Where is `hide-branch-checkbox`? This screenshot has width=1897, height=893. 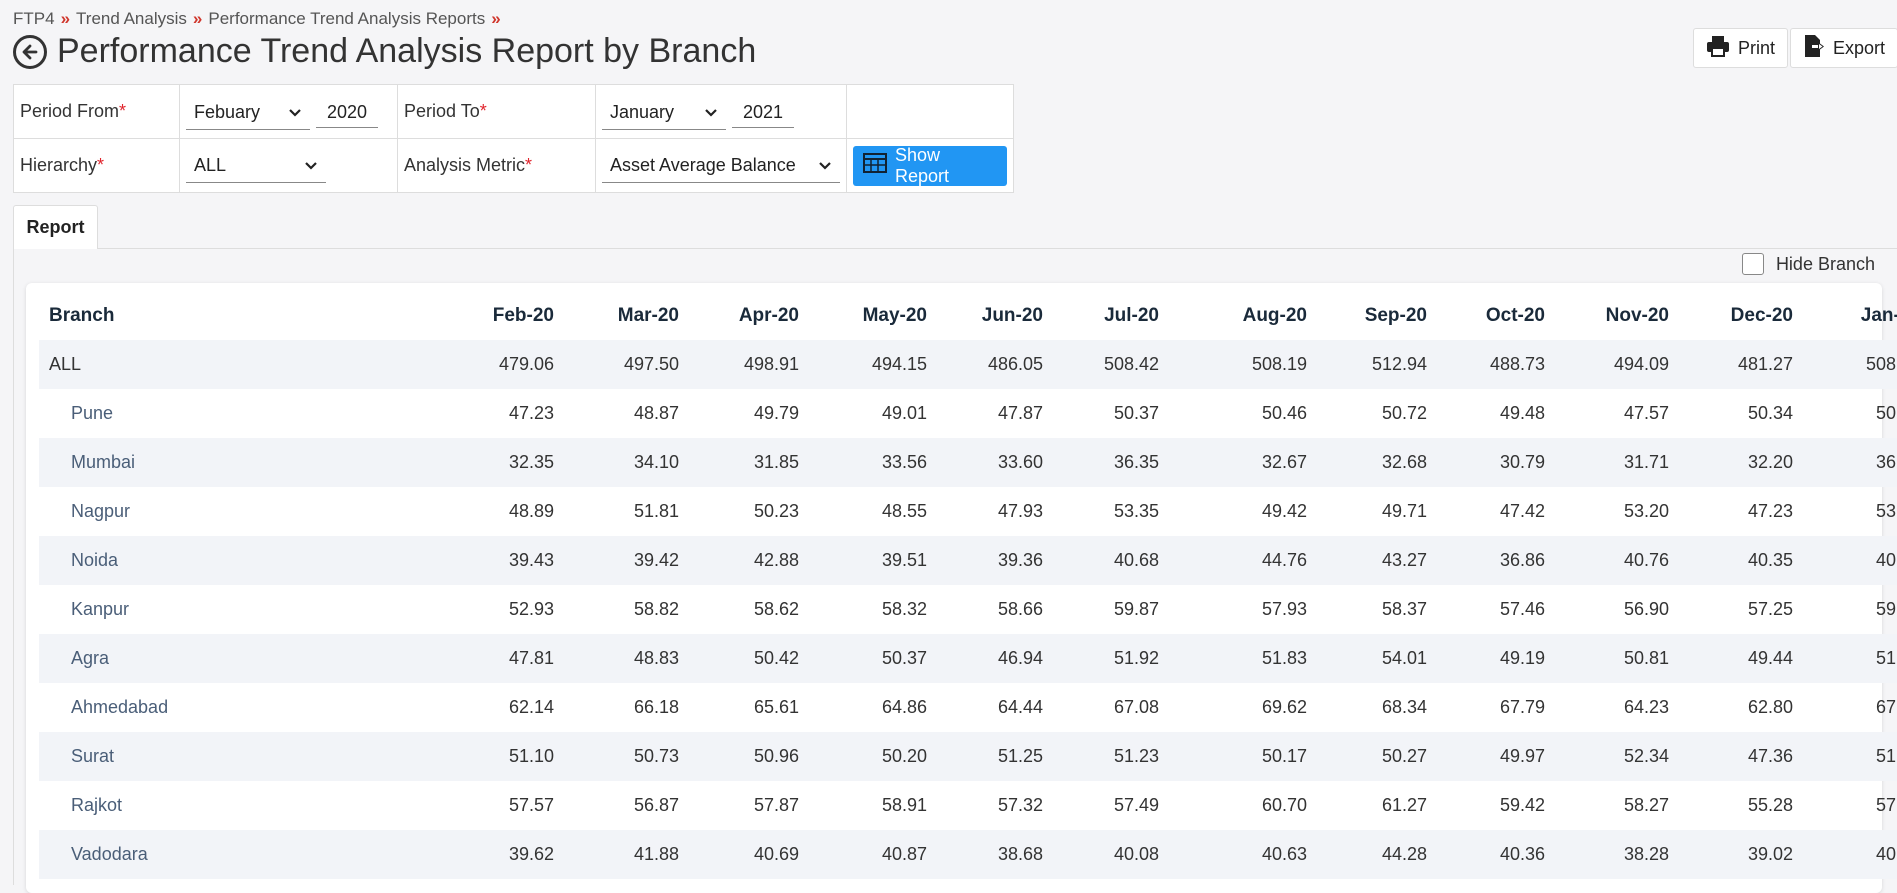
hide-branch-checkbox is located at coordinates (1752, 264).